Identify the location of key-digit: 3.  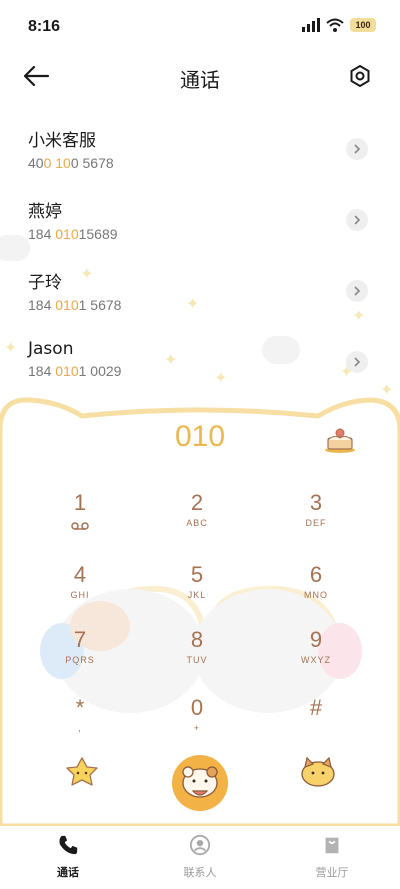
(316, 502).